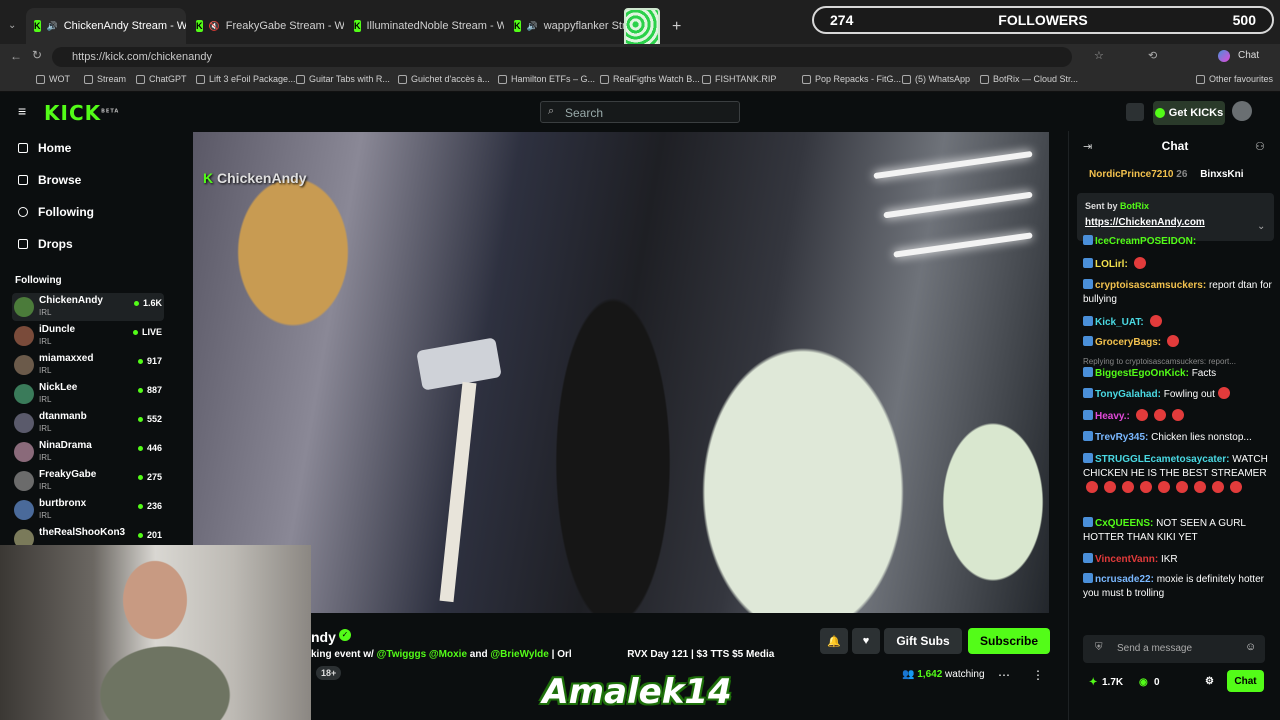 The image size is (1280, 720). What do you see at coordinates (1119, 322) in the screenshot?
I see `chat-username: Kick_UAT:` at bounding box center [1119, 322].